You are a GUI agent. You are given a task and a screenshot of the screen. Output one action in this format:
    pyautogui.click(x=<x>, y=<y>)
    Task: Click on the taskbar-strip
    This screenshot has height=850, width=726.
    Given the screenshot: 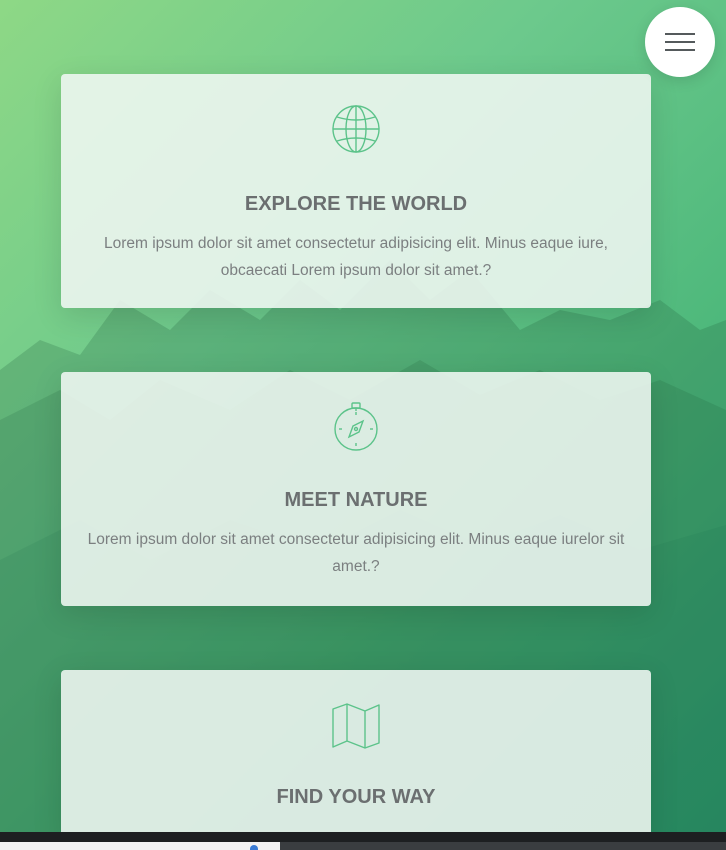 What is the action you would take?
    pyautogui.click(x=363, y=841)
    